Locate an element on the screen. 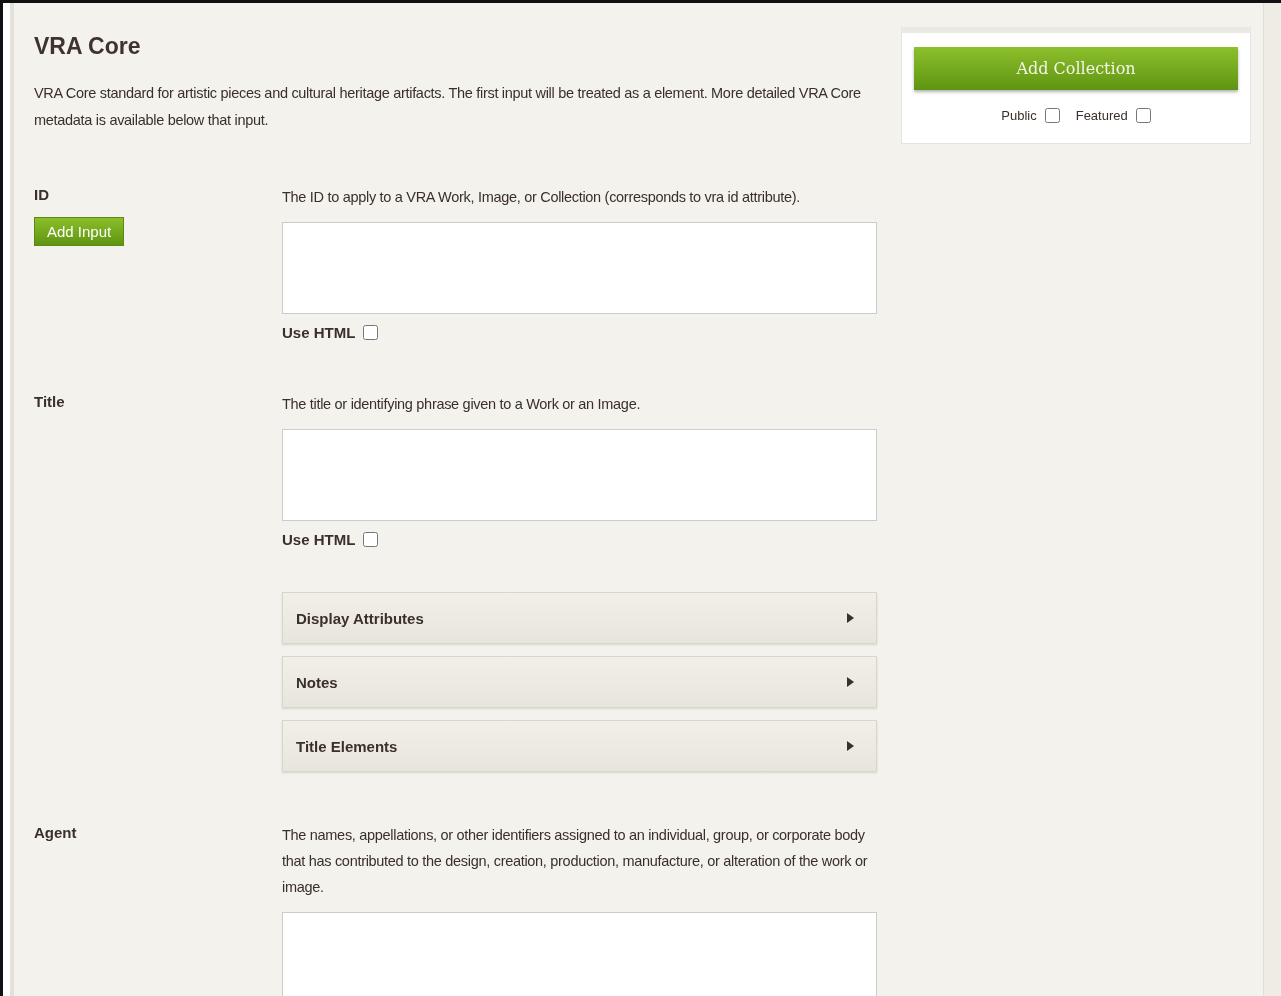 This screenshot has width=1281, height=996. accordion-header: Display Attributes is located at coordinates (579, 618).